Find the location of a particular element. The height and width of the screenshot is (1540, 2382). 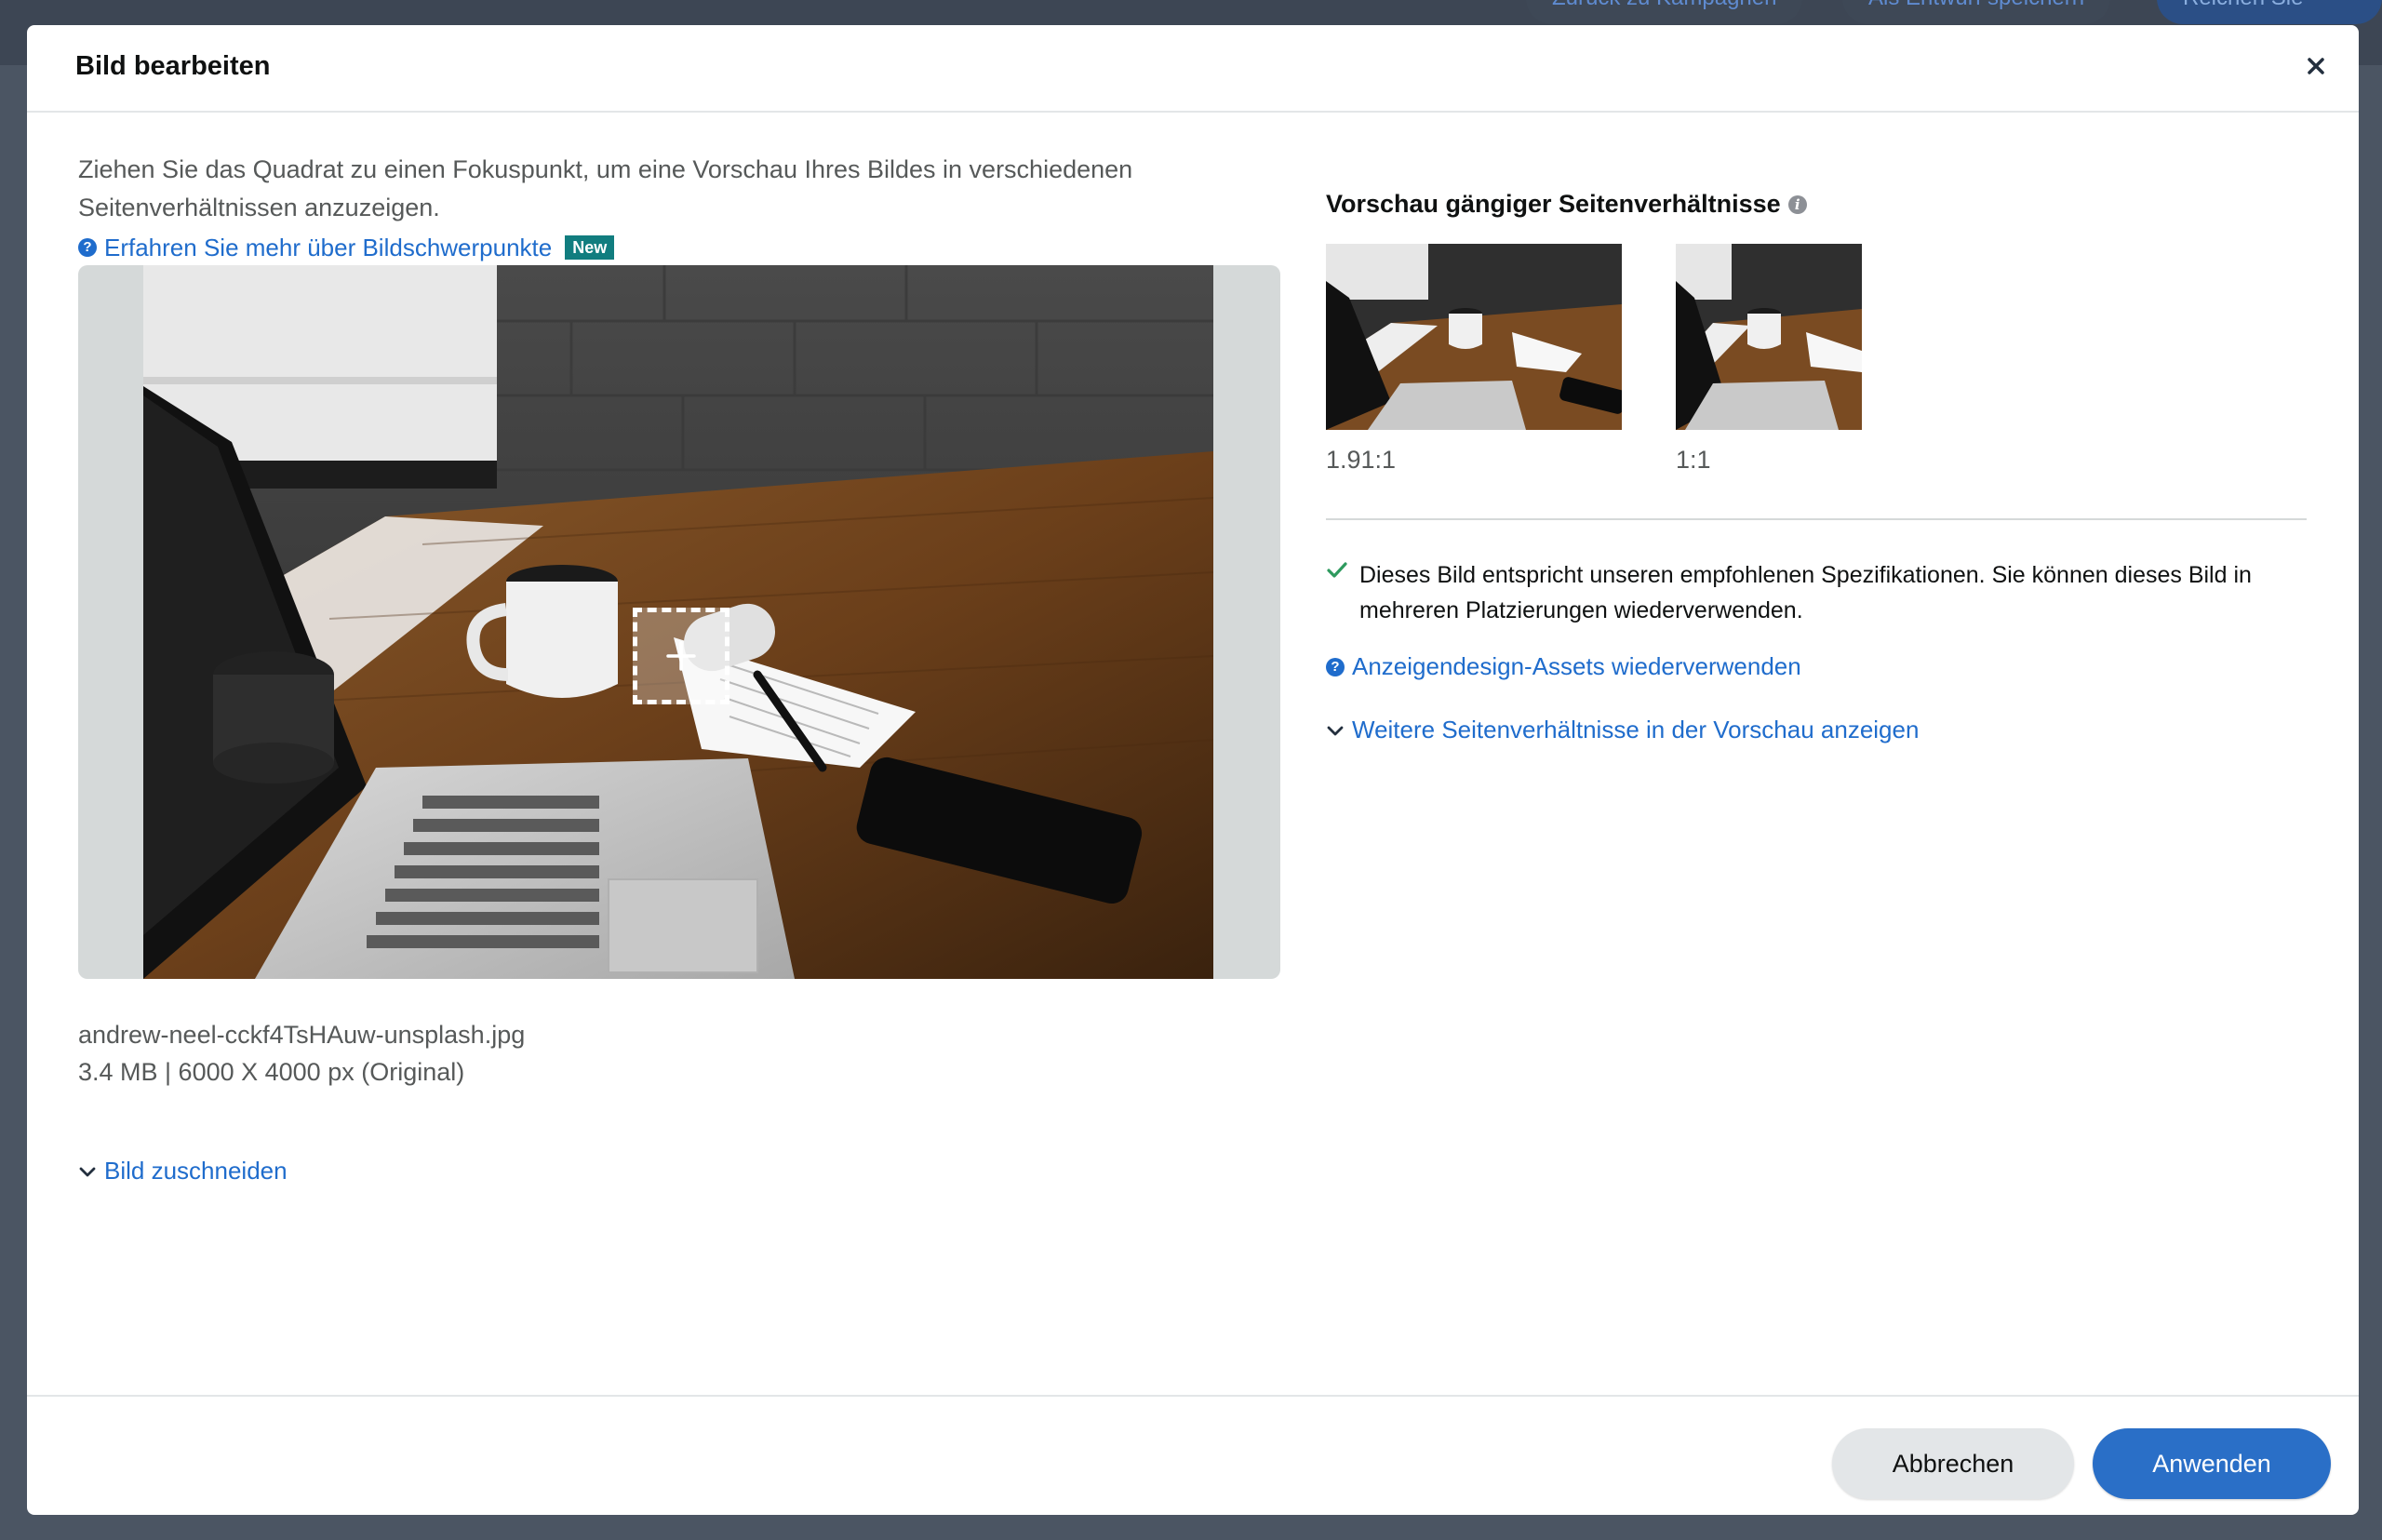

apply-button: Anwenden is located at coordinates (2212, 1463).